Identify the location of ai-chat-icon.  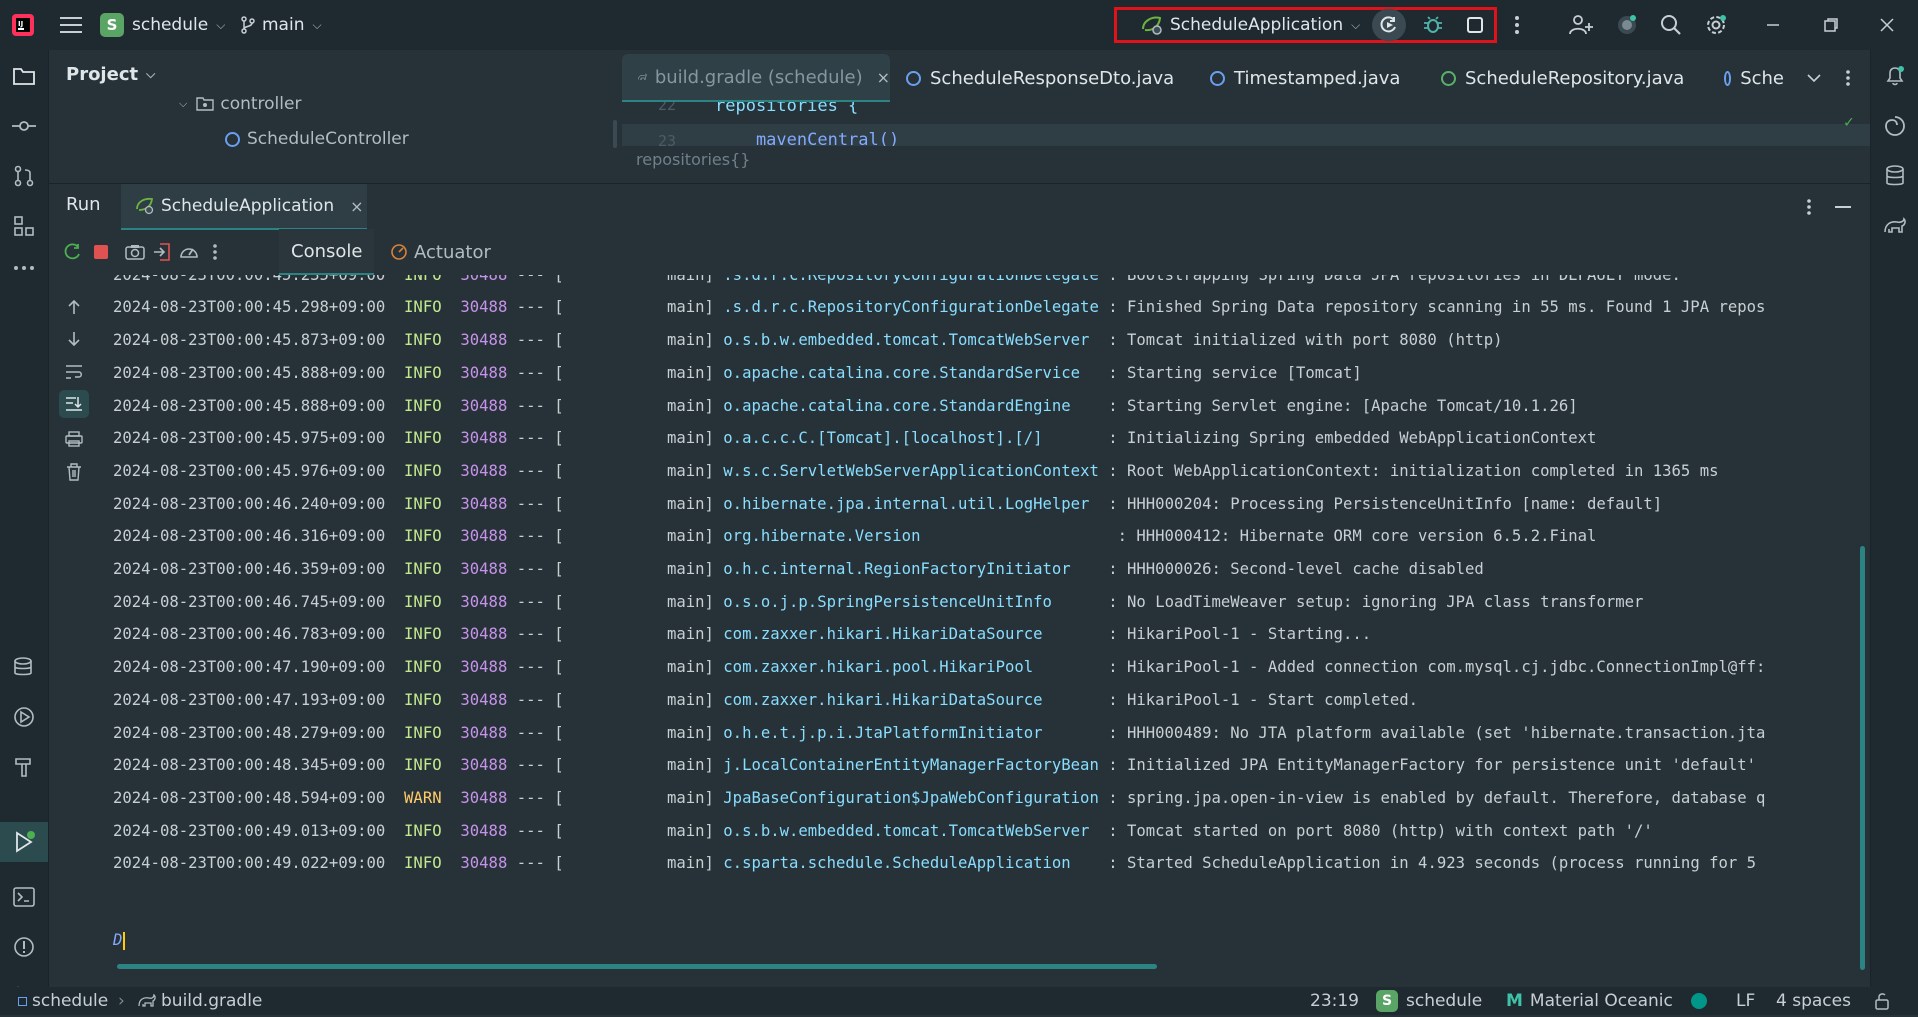
(1894, 126).